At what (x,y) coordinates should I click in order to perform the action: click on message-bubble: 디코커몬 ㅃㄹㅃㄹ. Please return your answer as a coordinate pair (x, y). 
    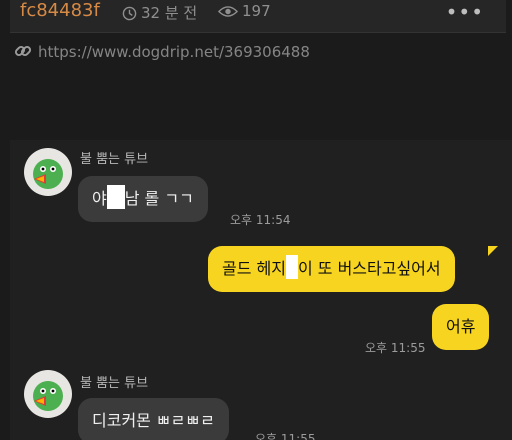
    Looking at the image, I should click on (153, 419).